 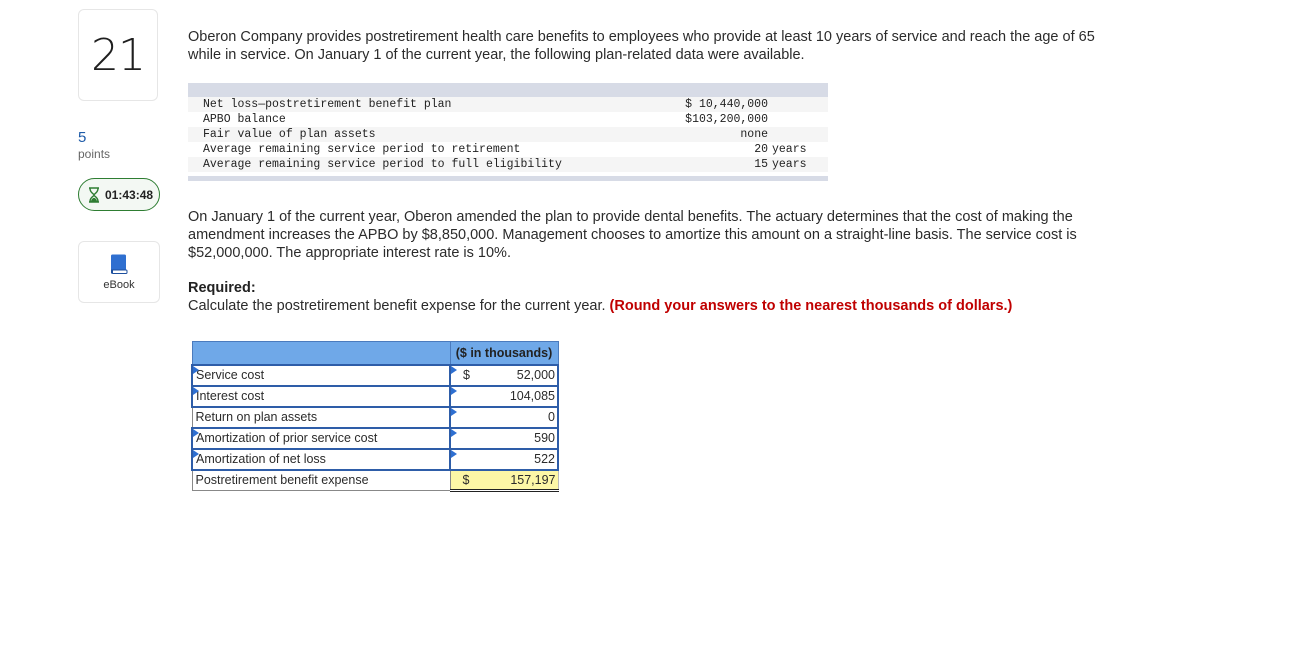 I want to click on total-value: 157,197, so click(x=533, y=479).